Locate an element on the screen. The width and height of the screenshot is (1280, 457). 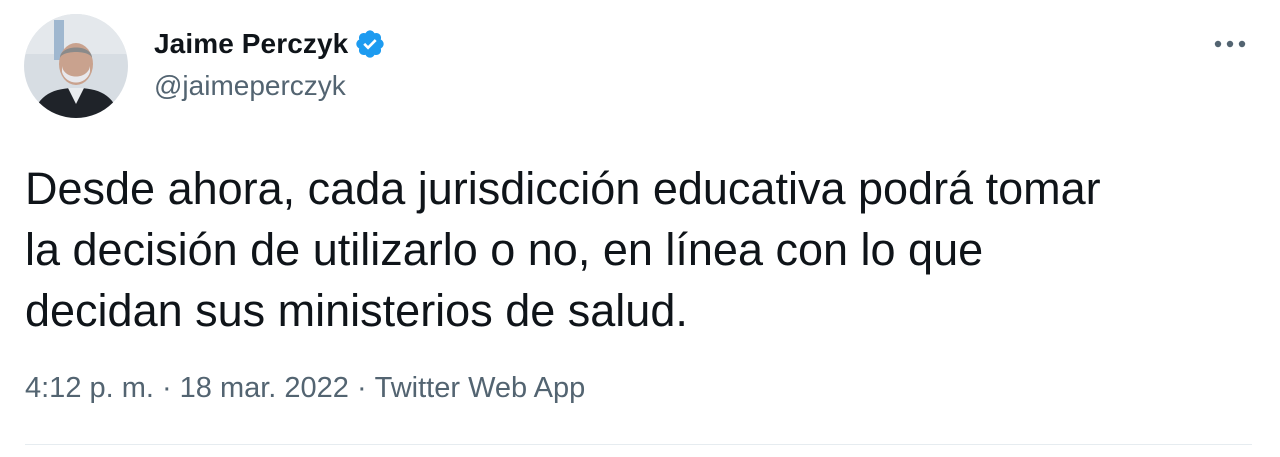
tweet-time: 4:12 p. m. is located at coordinates (89, 388).